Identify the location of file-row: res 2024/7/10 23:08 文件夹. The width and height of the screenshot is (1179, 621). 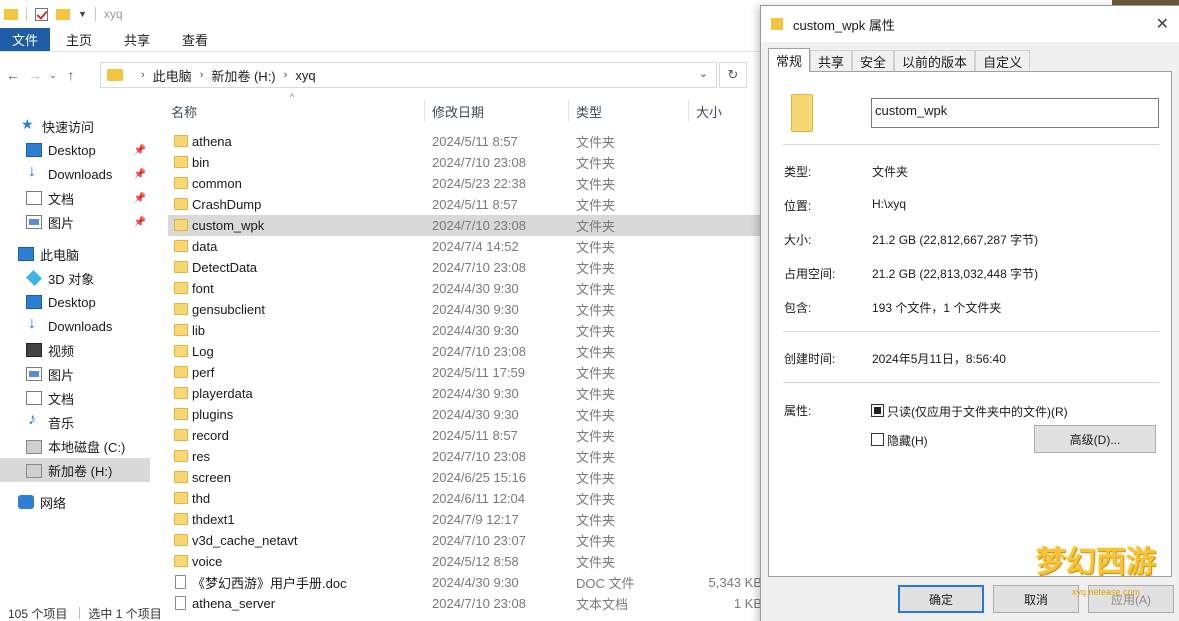
(468, 456).